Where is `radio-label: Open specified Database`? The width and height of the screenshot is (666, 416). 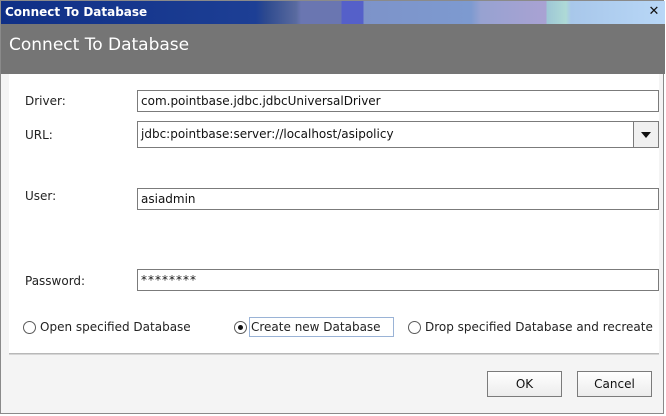
radio-label: Open specified Database is located at coordinates (115, 327).